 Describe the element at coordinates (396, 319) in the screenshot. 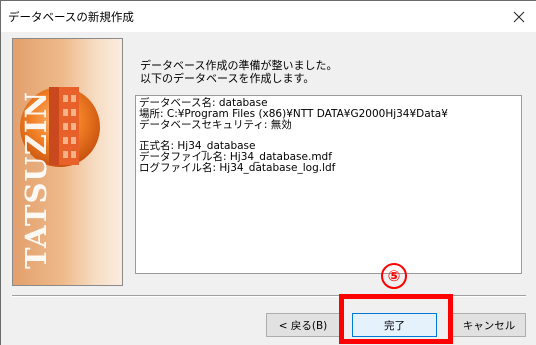

I see `highlight-box` at that location.